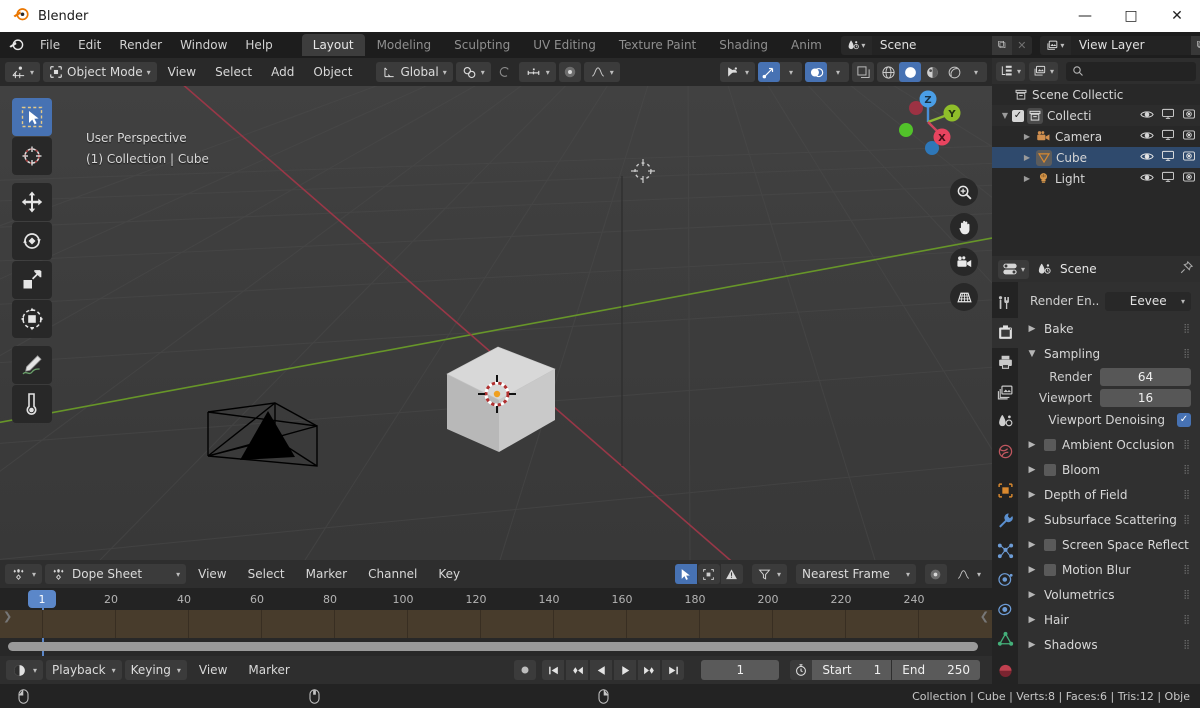 The width and height of the screenshot is (1200, 708). I want to click on shading-rendered-button, so click(954, 72).